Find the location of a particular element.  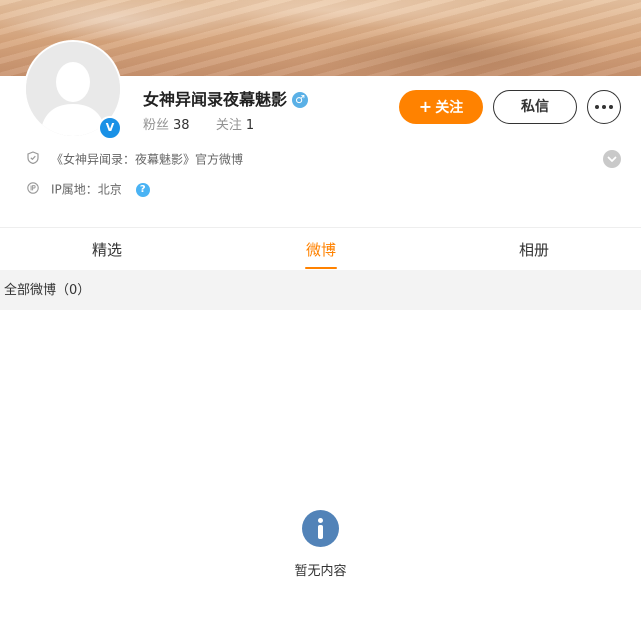

profile-stats: 粉丝 38 关注 1 is located at coordinates (198, 126).